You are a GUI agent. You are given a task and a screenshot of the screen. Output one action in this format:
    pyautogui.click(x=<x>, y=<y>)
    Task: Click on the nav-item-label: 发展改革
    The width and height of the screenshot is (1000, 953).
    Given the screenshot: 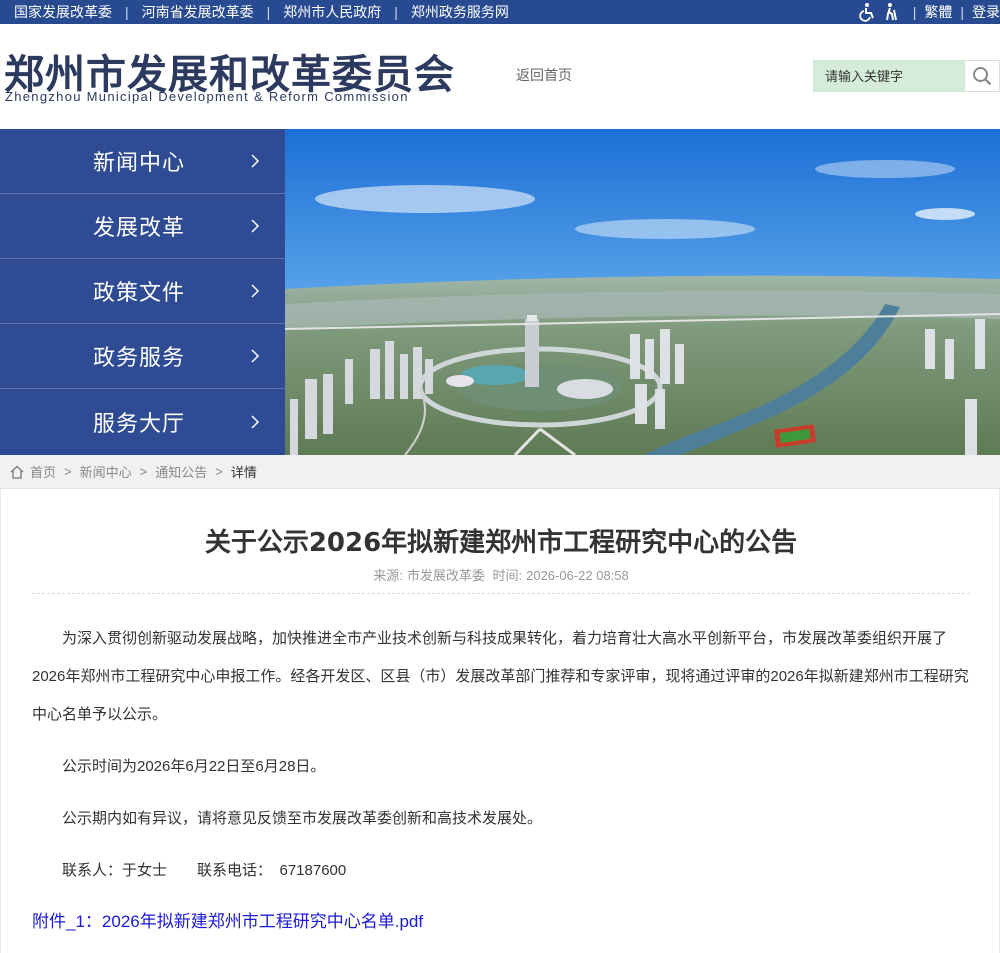 What is the action you would take?
    pyautogui.click(x=139, y=228)
    